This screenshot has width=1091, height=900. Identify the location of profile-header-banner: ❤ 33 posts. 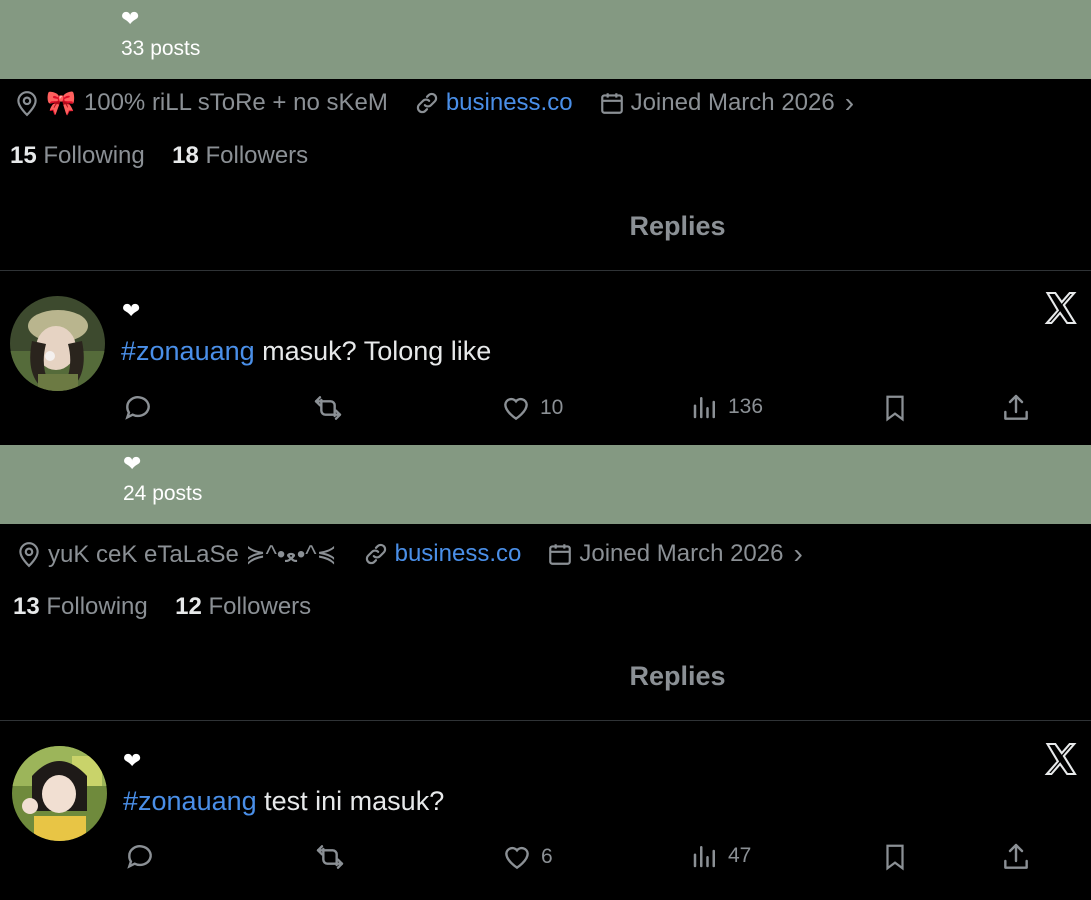
(545, 39).